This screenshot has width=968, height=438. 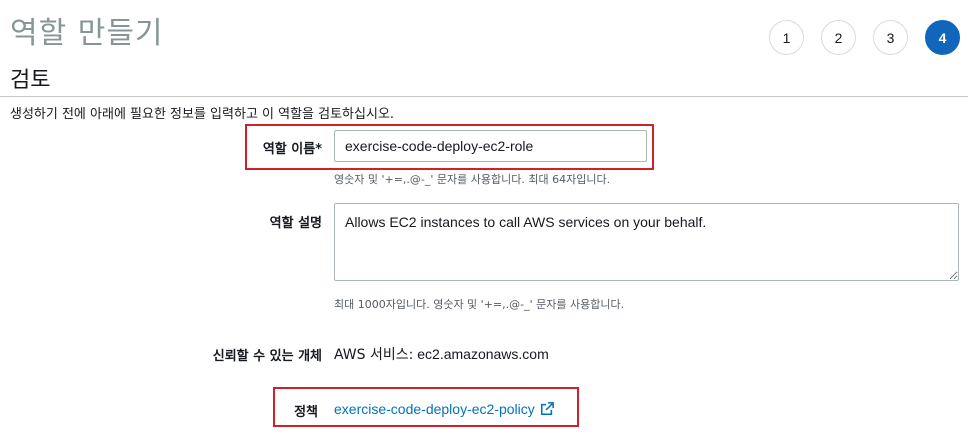 What do you see at coordinates (890, 37) in the screenshot?
I see `step-3-button: 3` at bounding box center [890, 37].